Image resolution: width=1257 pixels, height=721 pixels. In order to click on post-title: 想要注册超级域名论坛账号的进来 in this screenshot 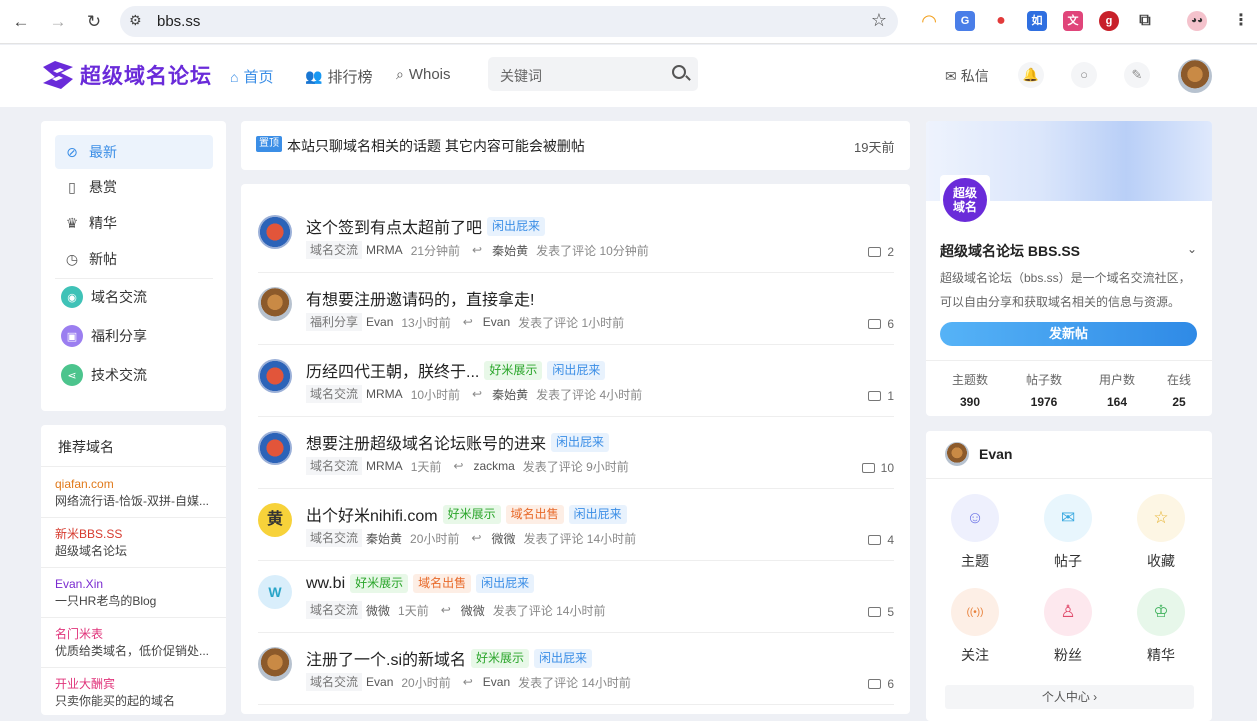, I will do `click(426, 442)`.